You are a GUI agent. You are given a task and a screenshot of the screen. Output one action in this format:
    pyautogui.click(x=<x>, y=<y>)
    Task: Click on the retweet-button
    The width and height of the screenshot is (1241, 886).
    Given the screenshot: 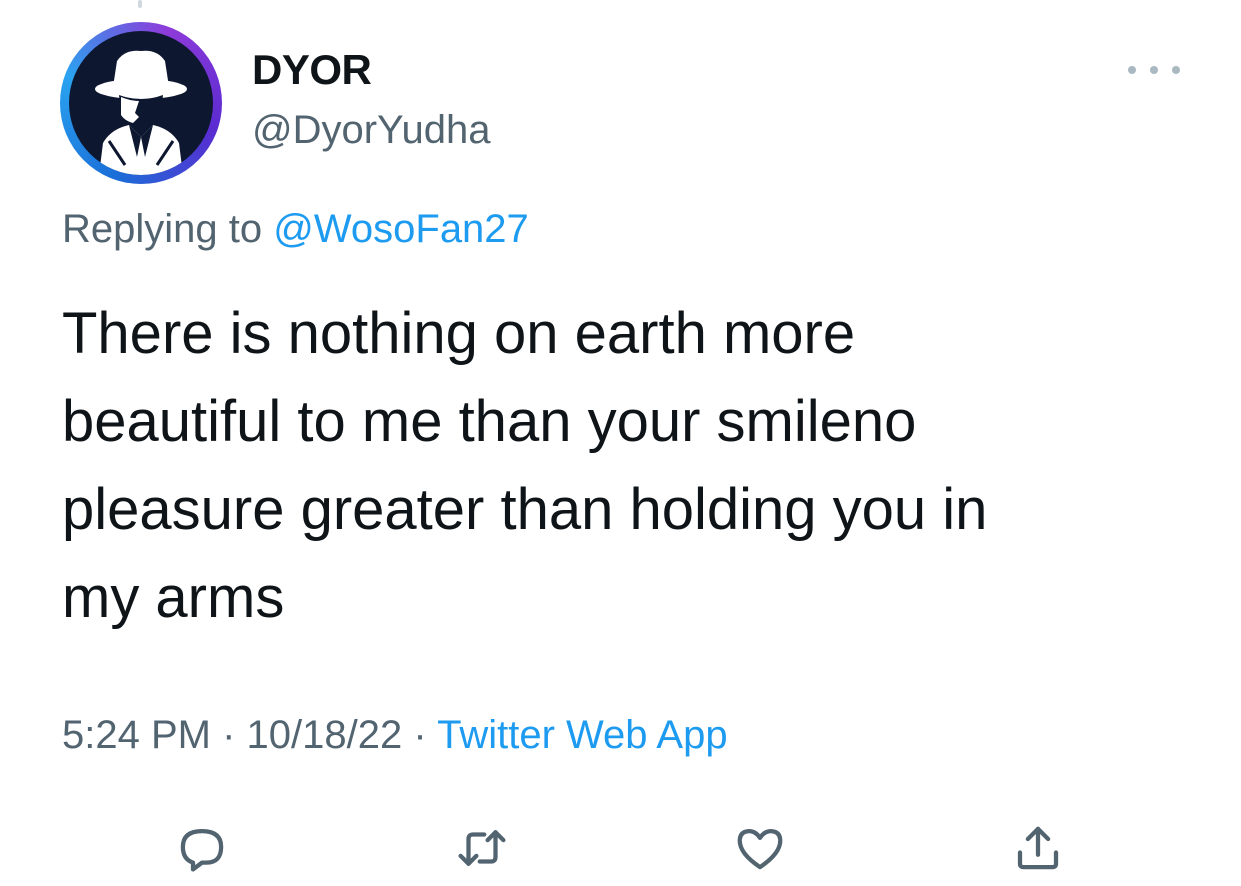 What is the action you would take?
    pyautogui.click(x=482, y=848)
    